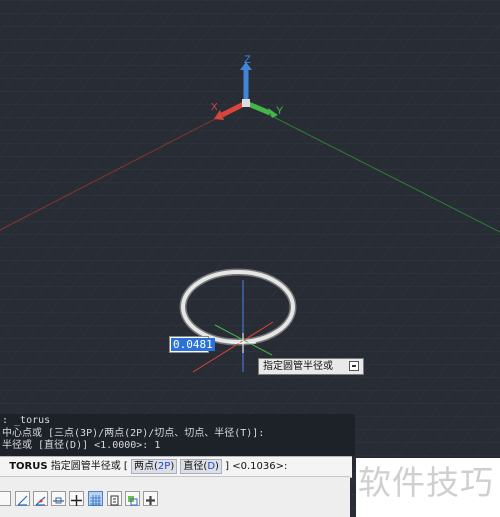 The image size is (500, 517). Describe the element at coordinates (354, 366) in the screenshot. I see `options-menu-icon` at that location.